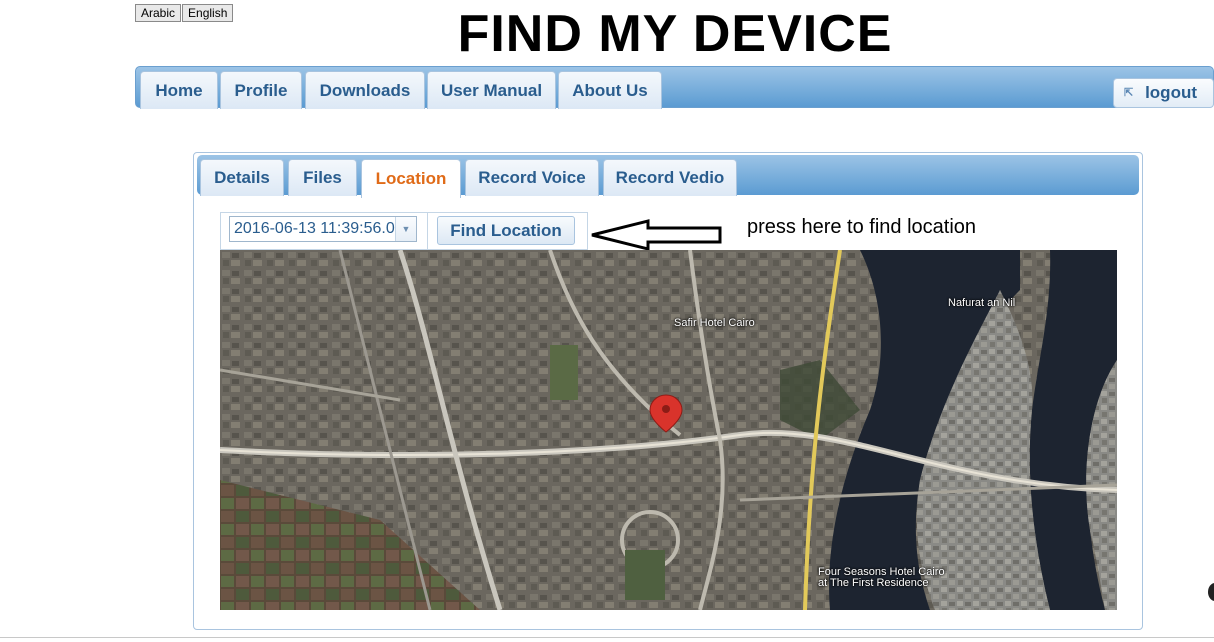  Describe the element at coordinates (862, 227) in the screenshot. I see `location-hint: press here to find location` at that location.